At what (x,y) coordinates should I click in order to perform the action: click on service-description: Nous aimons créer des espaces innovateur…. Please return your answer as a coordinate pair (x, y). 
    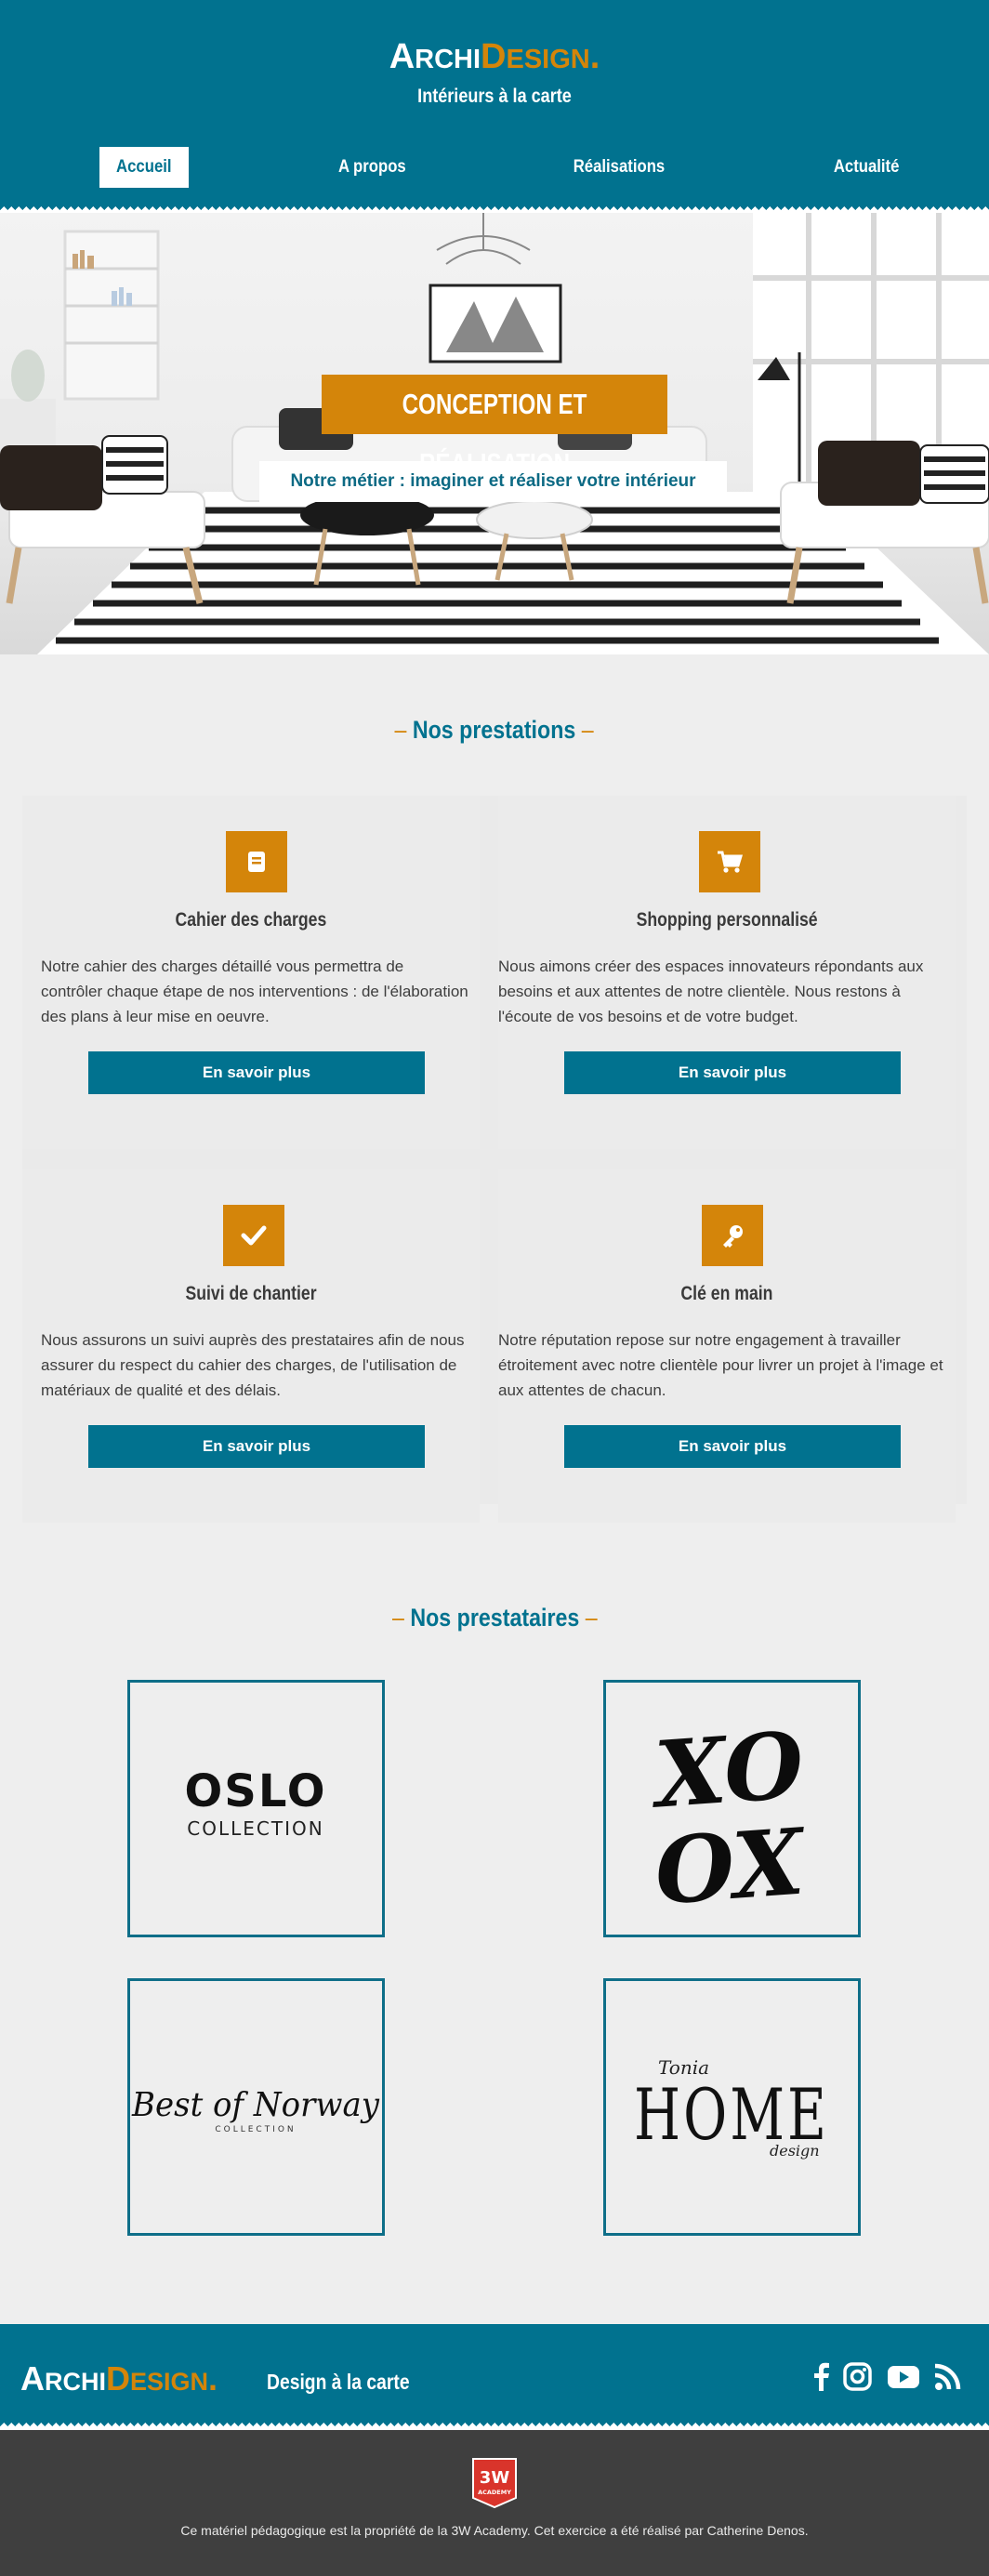
    Looking at the image, I should click on (711, 991).